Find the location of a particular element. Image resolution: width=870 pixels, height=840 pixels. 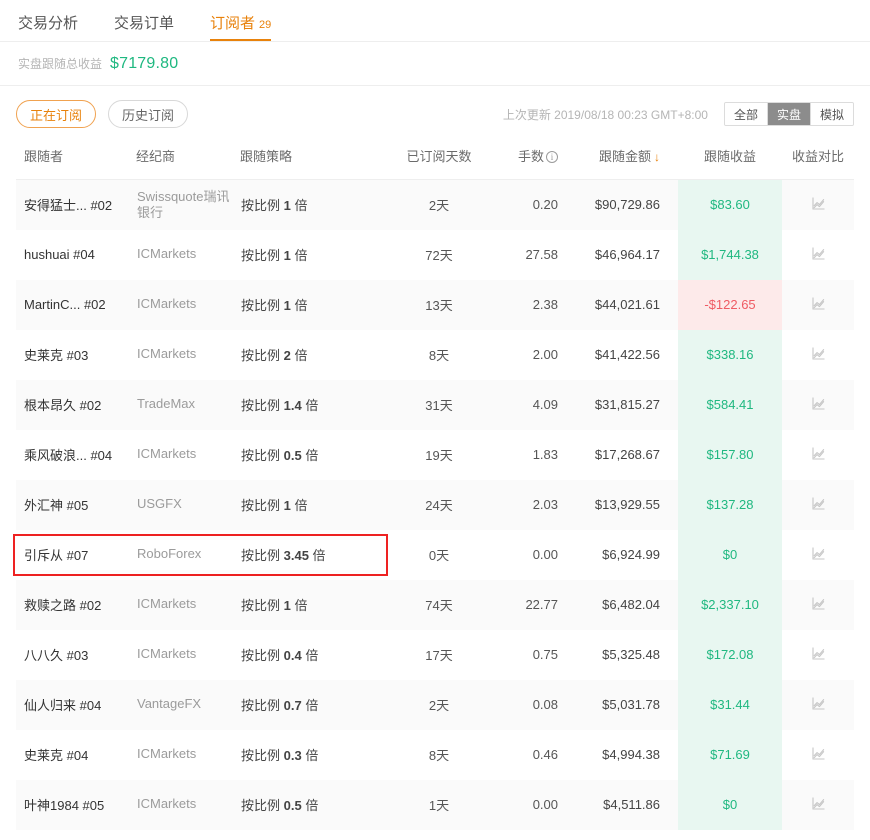

cell-follow-amount: $31,815.27 is located at coordinates (623, 404).